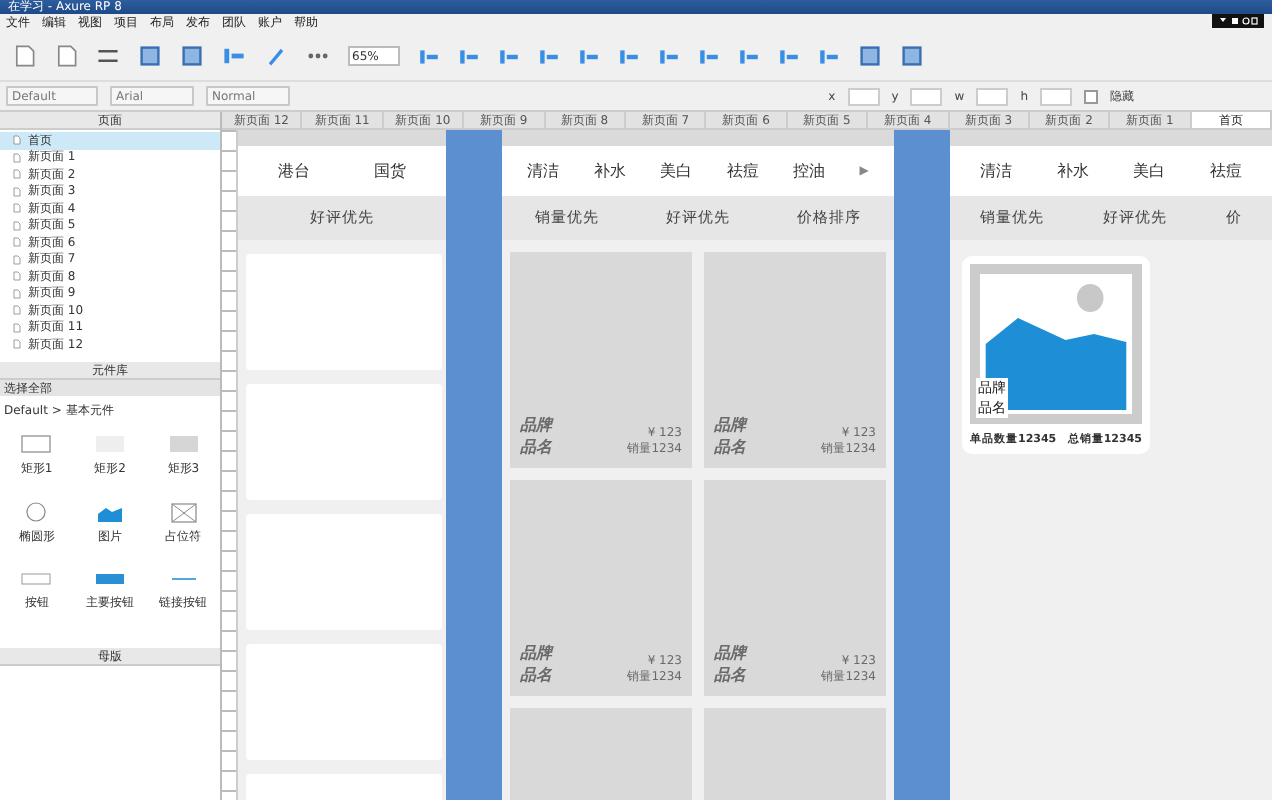  I want to click on category-tab: 港台, so click(294, 171).